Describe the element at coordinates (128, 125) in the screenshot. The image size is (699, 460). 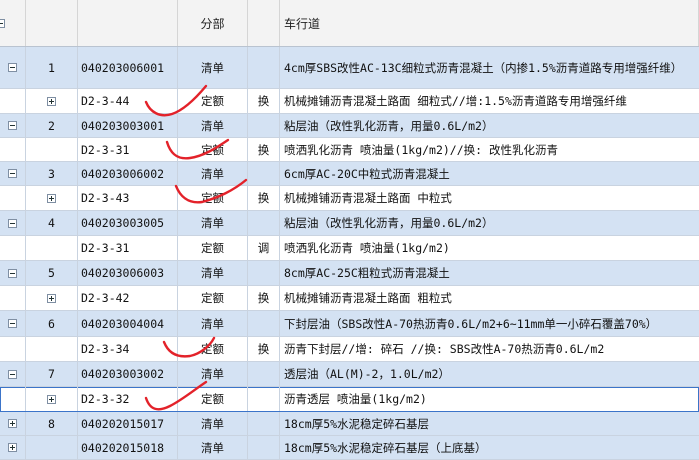
I see `row-code: 040203003001` at that location.